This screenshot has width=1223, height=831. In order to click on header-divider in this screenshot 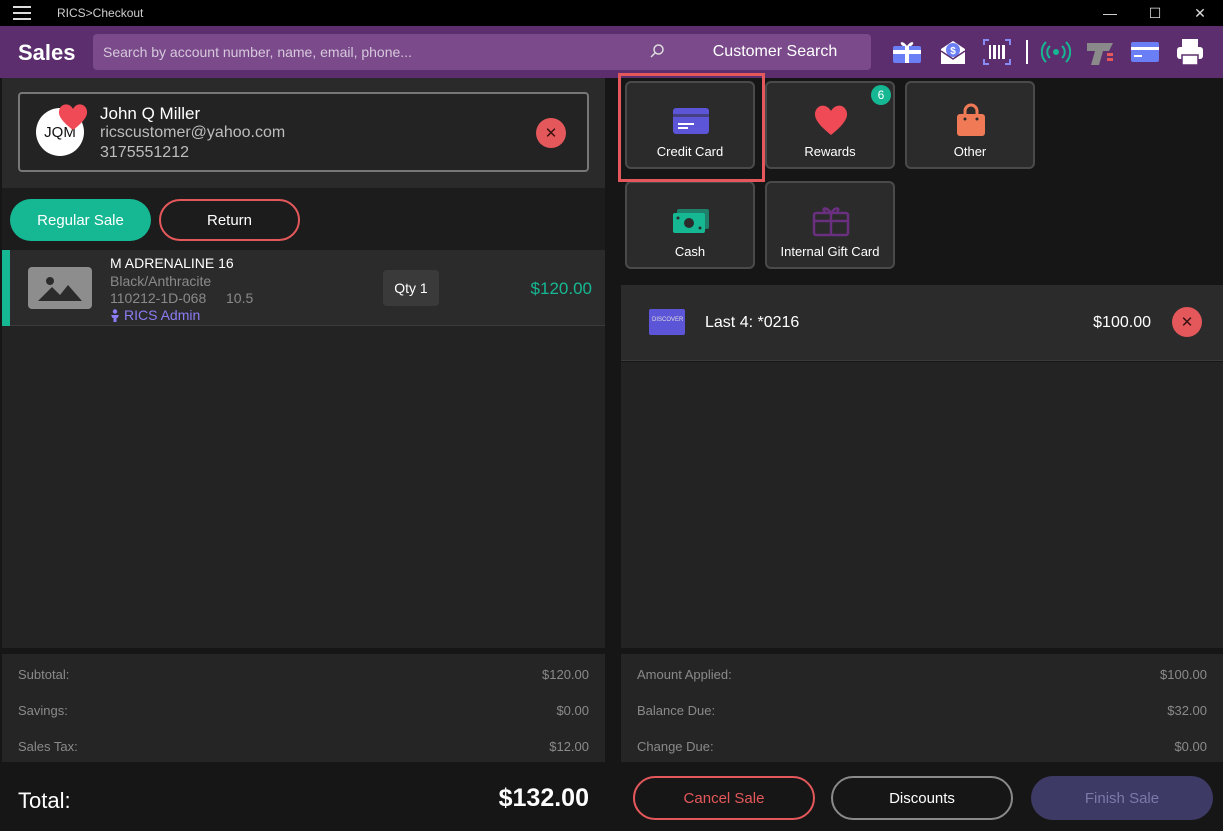, I will do `click(1027, 52)`.